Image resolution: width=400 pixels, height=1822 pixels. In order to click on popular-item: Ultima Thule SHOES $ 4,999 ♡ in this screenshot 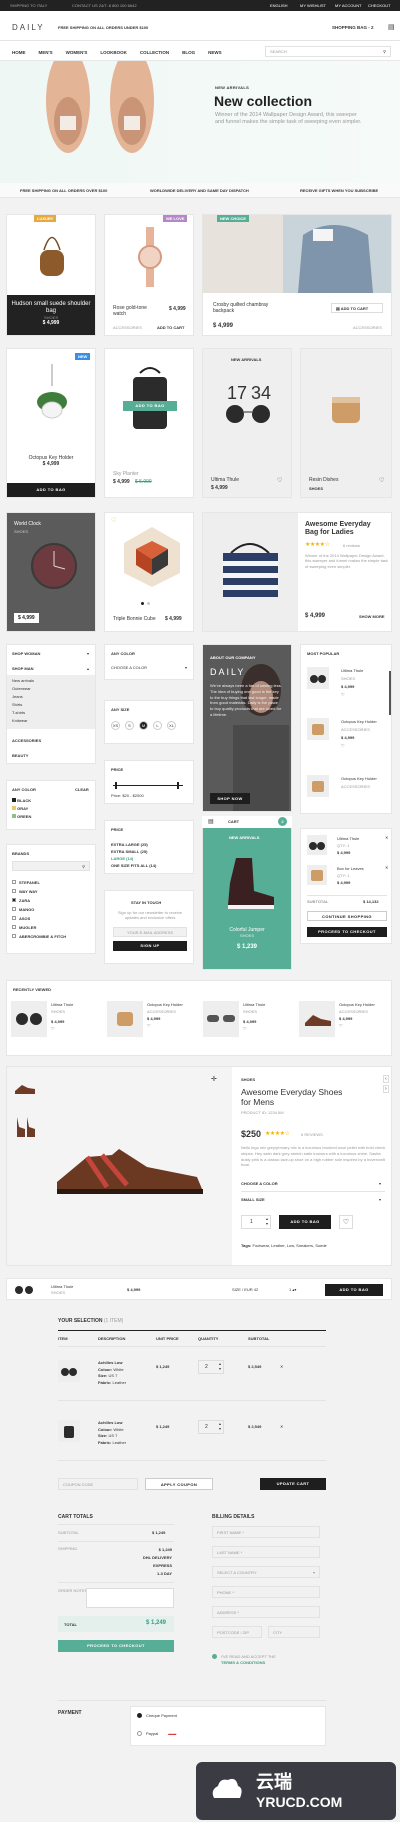, I will do `click(335, 682)`.